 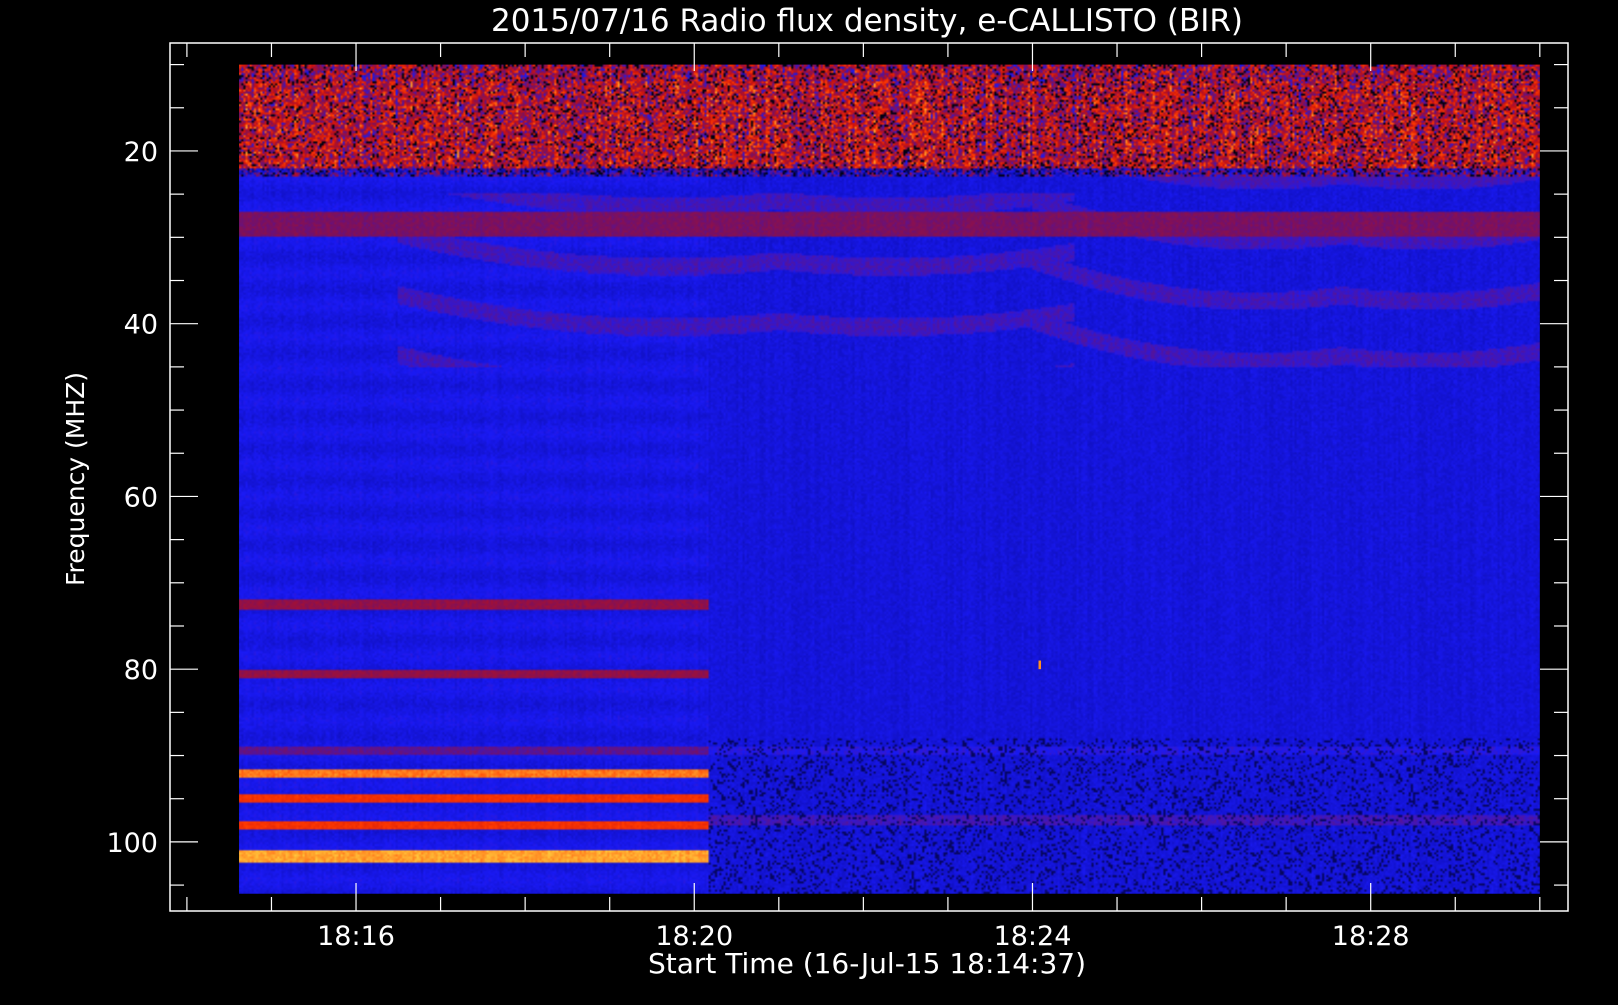 What do you see at coordinates (867, 963) in the screenshot?
I see `x-axis-label: Start Time (16-Jul-15 18:14:37)` at bounding box center [867, 963].